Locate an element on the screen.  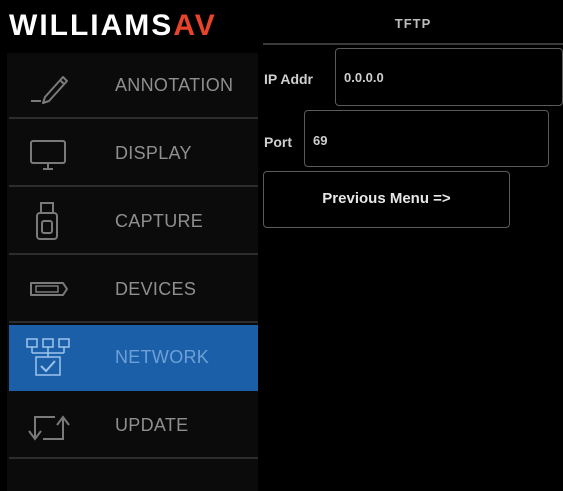
sidebar-item-label: DEVICES is located at coordinates (156, 289).